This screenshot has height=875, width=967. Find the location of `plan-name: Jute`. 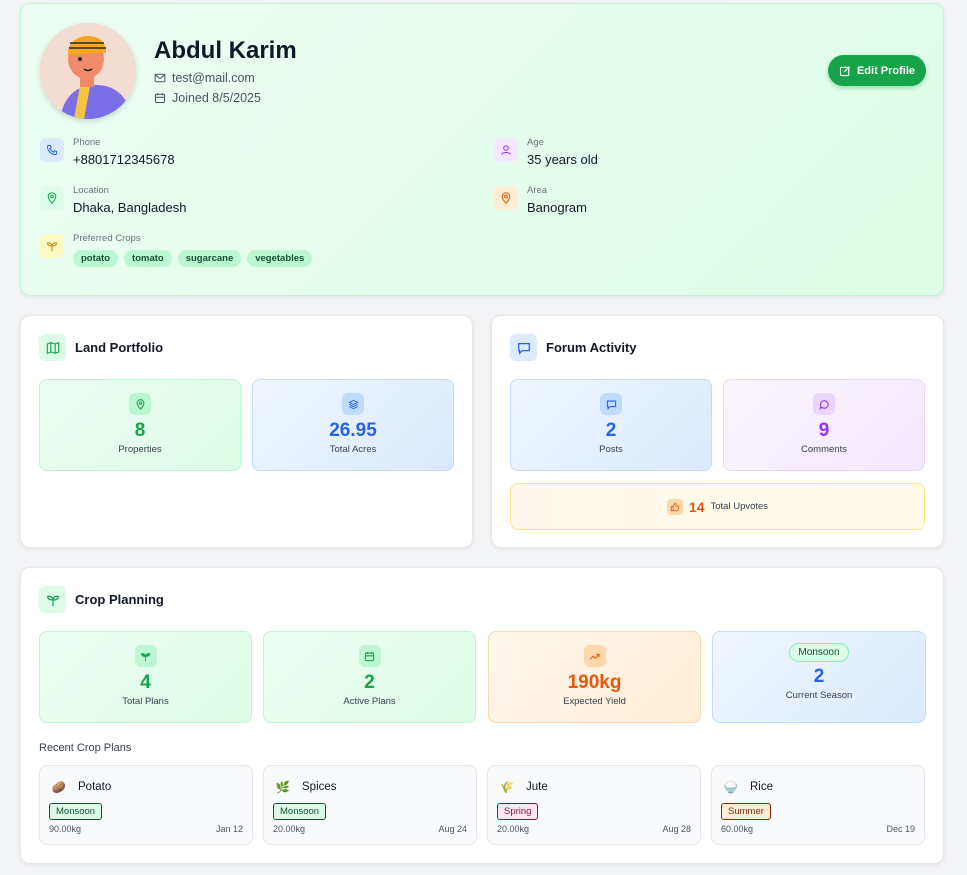

plan-name: Jute is located at coordinates (537, 787).